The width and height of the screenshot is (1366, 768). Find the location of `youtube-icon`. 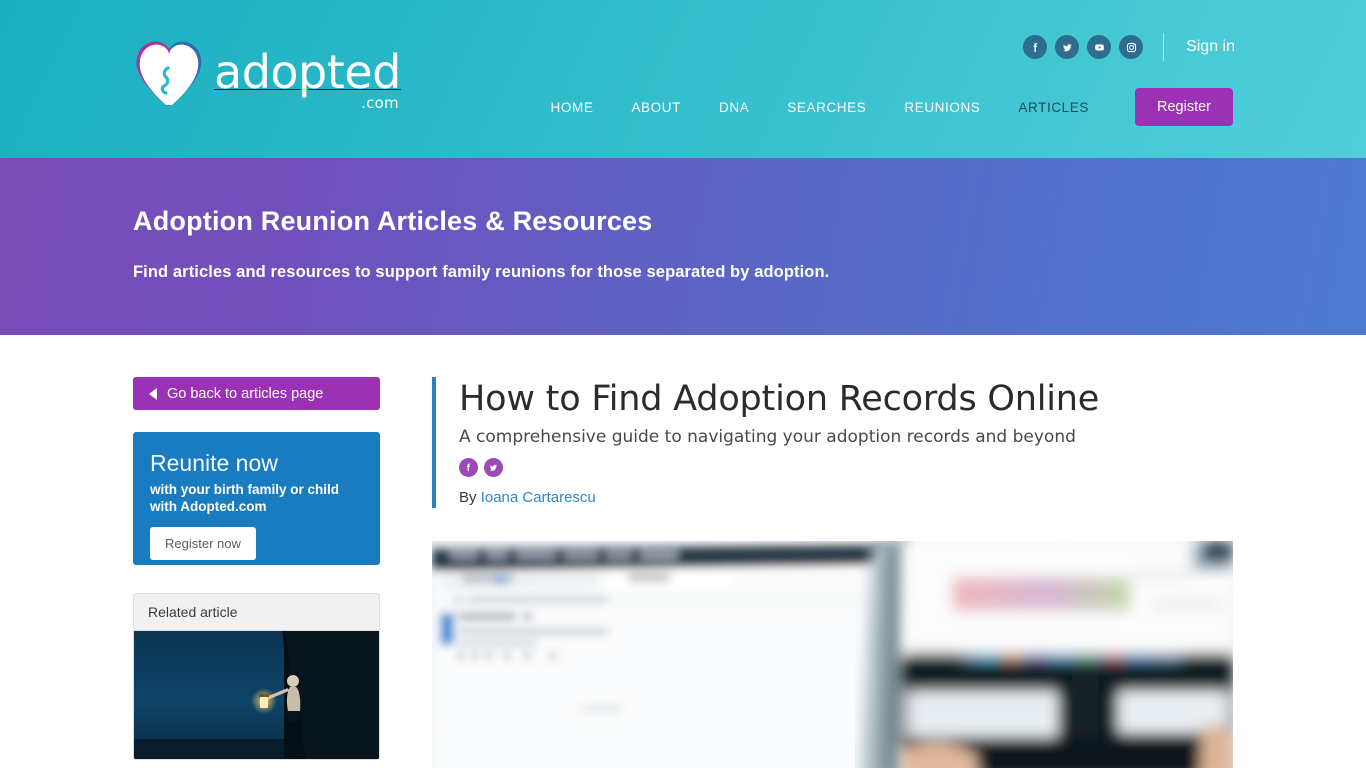

youtube-icon is located at coordinates (1099, 47).